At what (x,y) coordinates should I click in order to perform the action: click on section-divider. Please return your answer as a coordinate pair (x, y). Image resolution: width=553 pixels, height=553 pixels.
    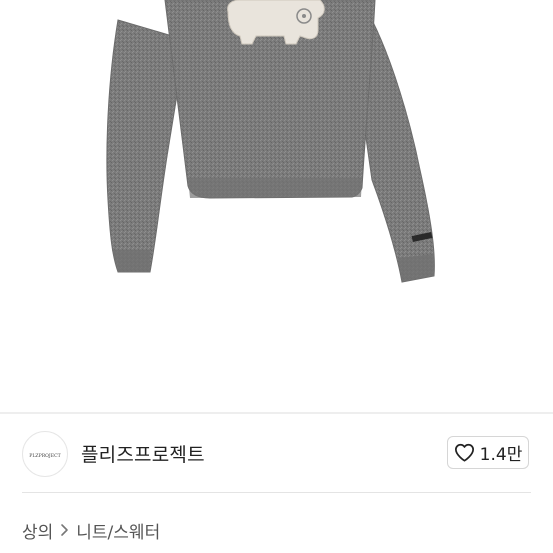
    Looking at the image, I should click on (276, 492).